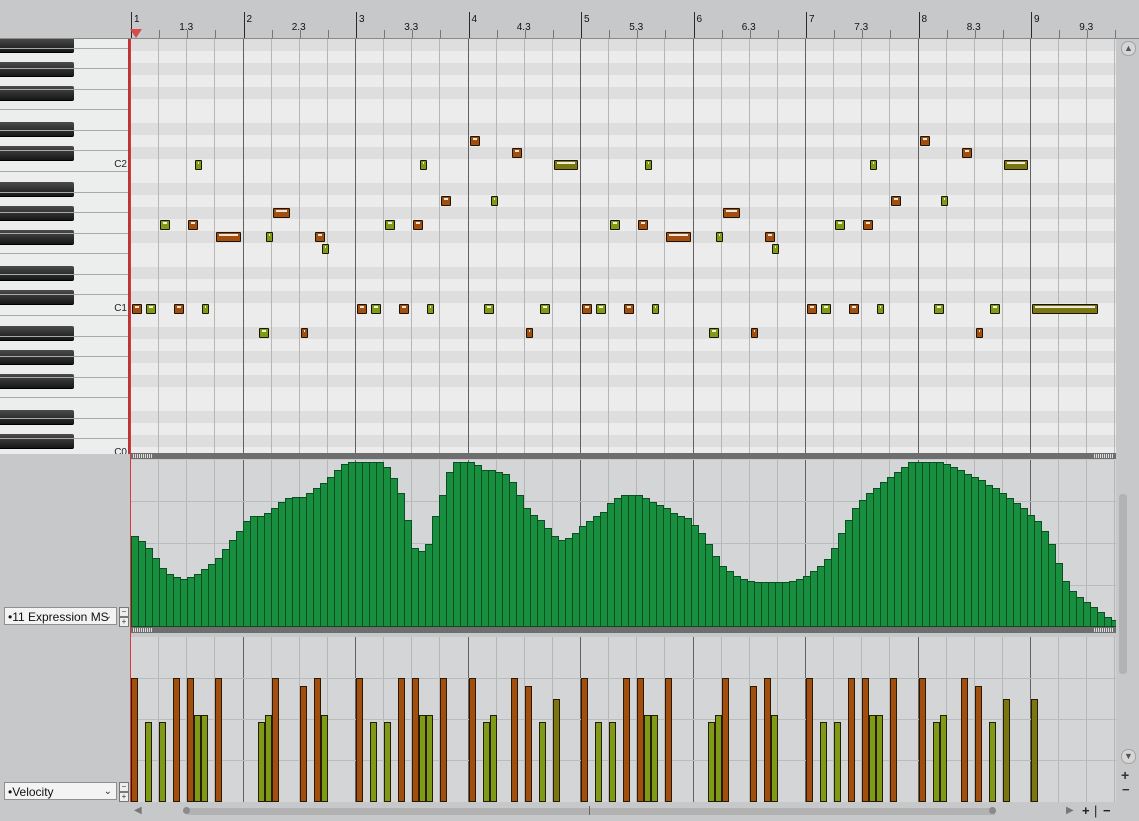  I want to click on zoom-in-vertical-icon: +, so click(1125, 775).